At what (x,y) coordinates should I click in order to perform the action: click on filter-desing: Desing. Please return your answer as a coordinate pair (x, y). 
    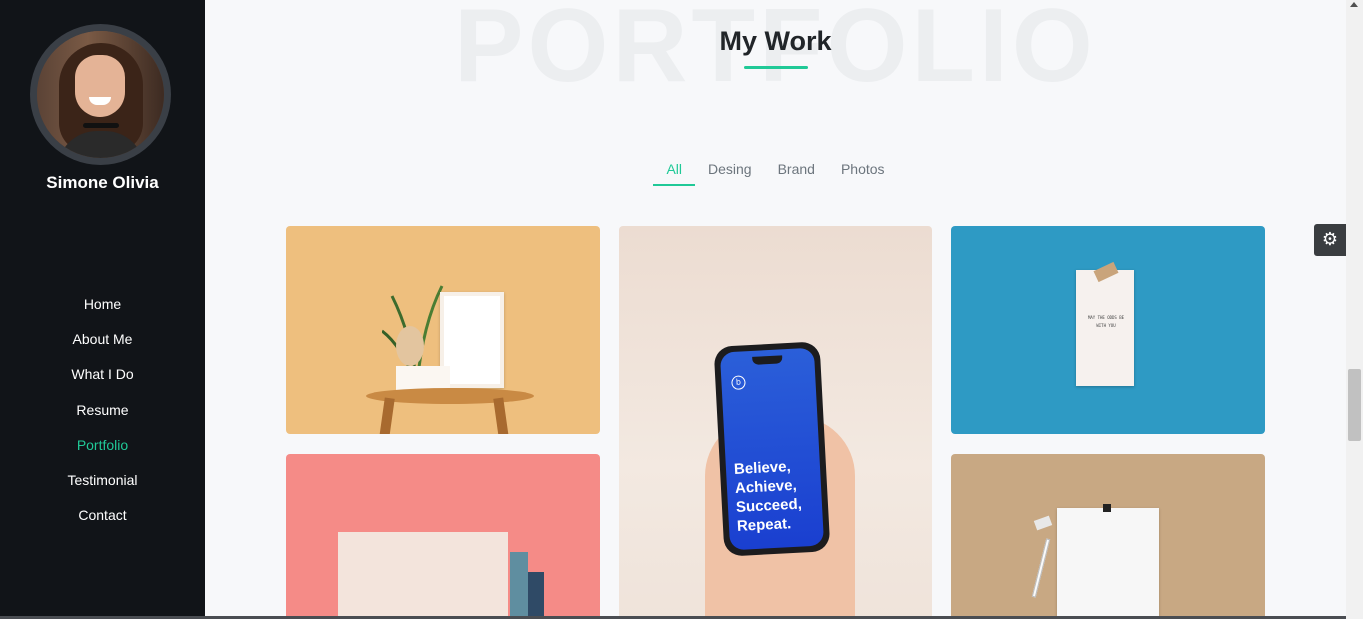
    Looking at the image, I should click on (730, 172).